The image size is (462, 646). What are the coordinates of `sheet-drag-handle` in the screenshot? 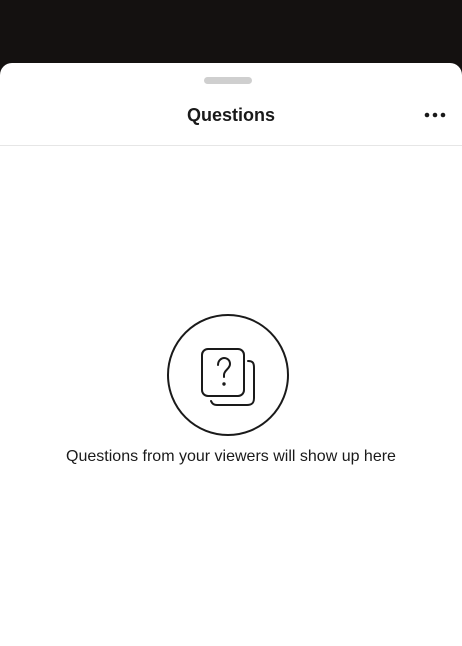 It's located at (228, 80).